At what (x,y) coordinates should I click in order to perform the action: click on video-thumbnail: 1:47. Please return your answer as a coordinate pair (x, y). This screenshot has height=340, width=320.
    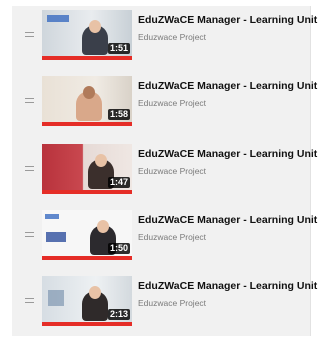
    Looking at the image, I should click on (87, 169).